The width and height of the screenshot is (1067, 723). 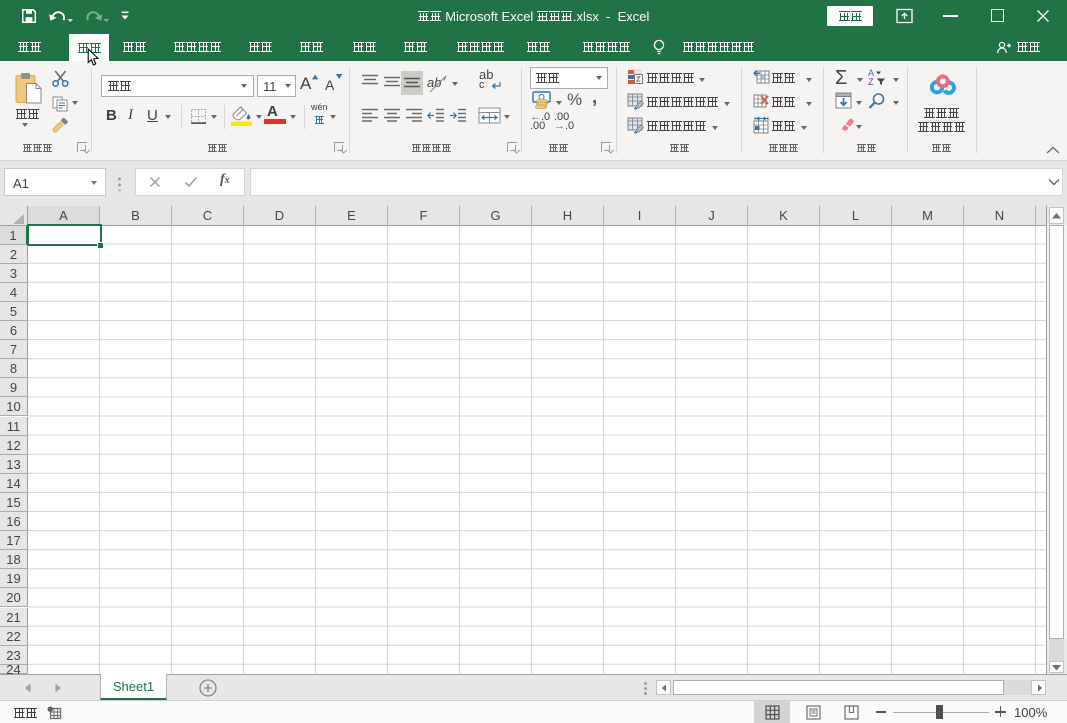 What do you see at coordinates (871, 81) in the screenshot?
I see `svg-text: Z` at bounding box center [871, 81].